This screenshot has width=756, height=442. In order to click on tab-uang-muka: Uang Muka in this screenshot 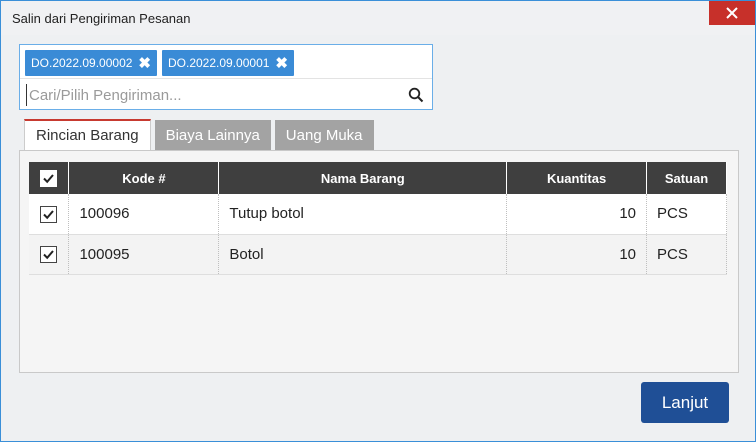, I will do `click(324, 135)`.